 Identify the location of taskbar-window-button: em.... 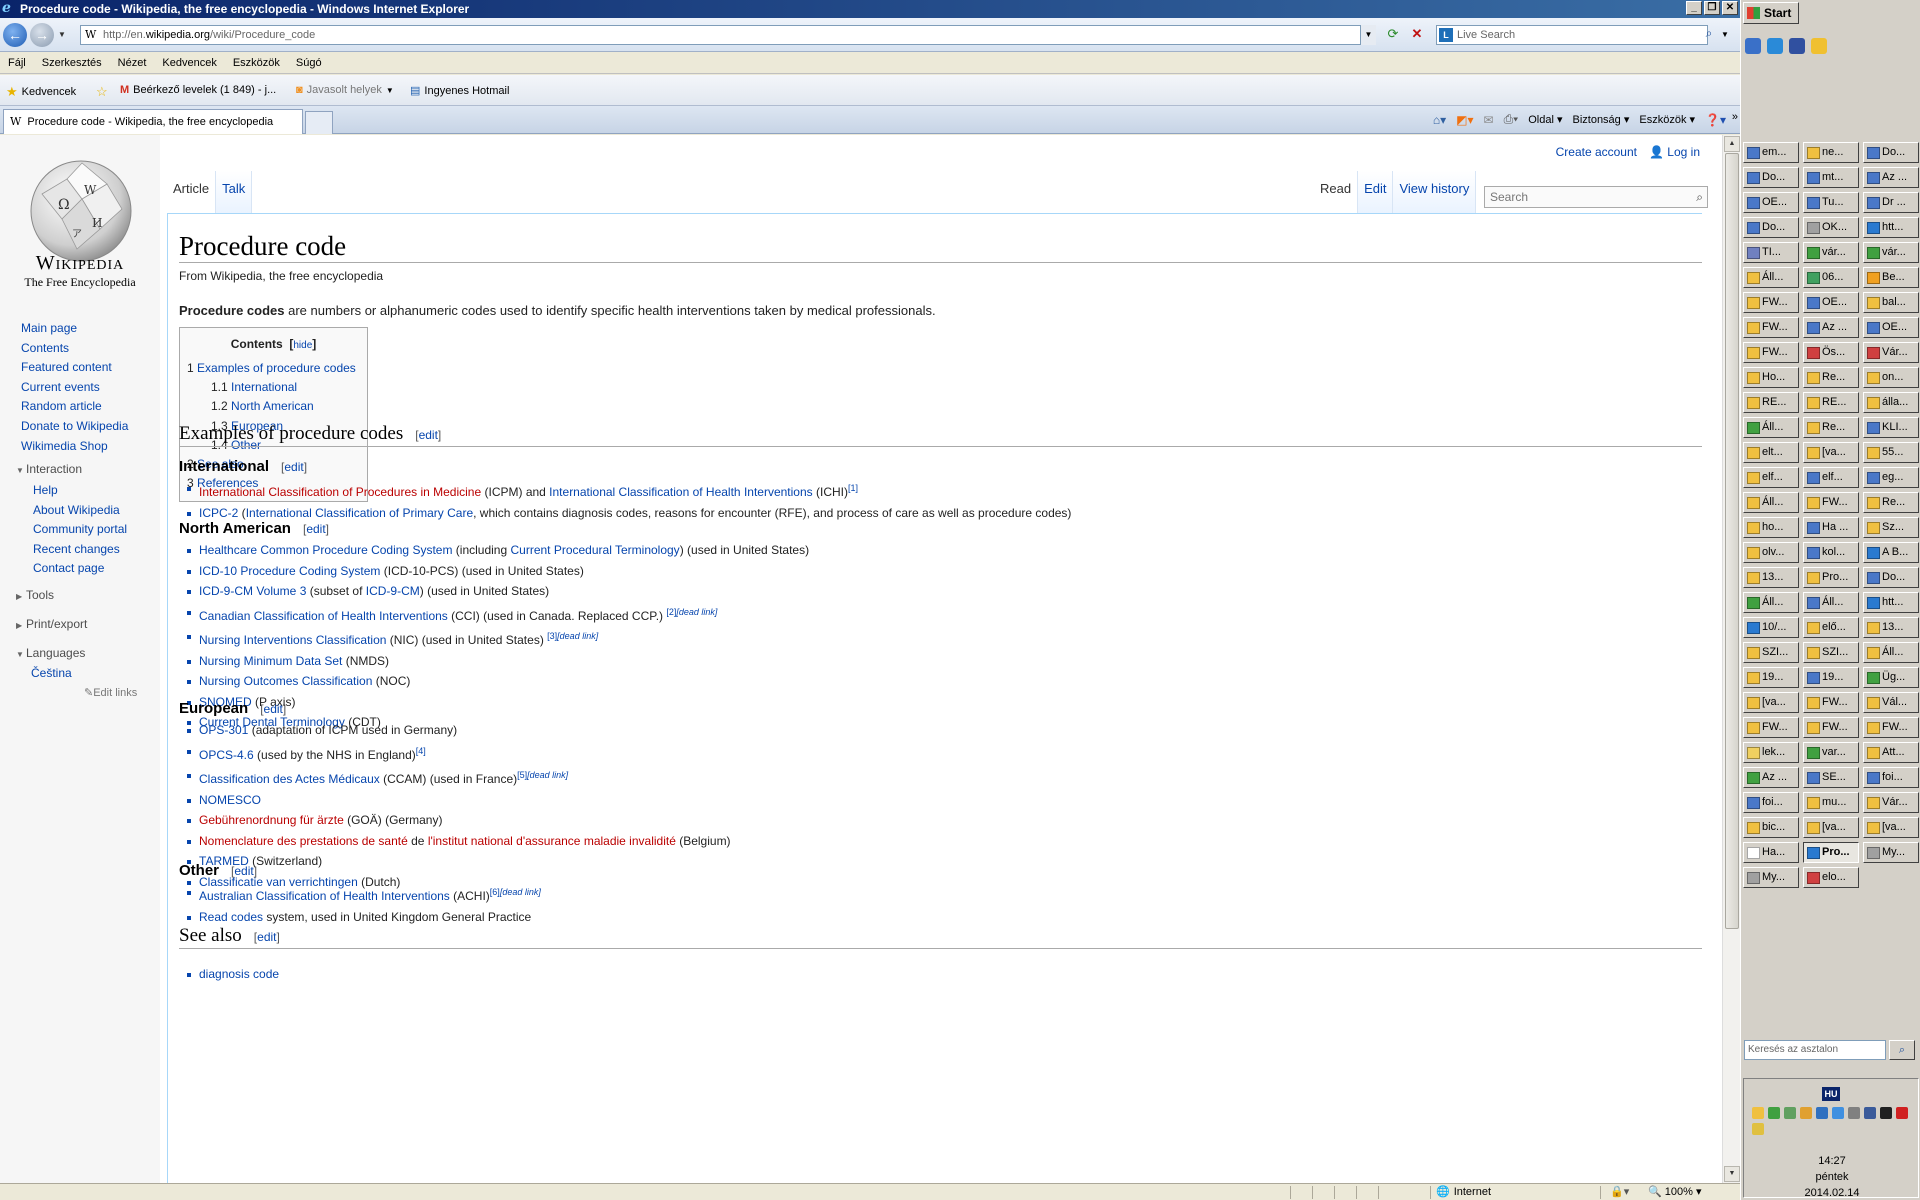
(1771, 152).